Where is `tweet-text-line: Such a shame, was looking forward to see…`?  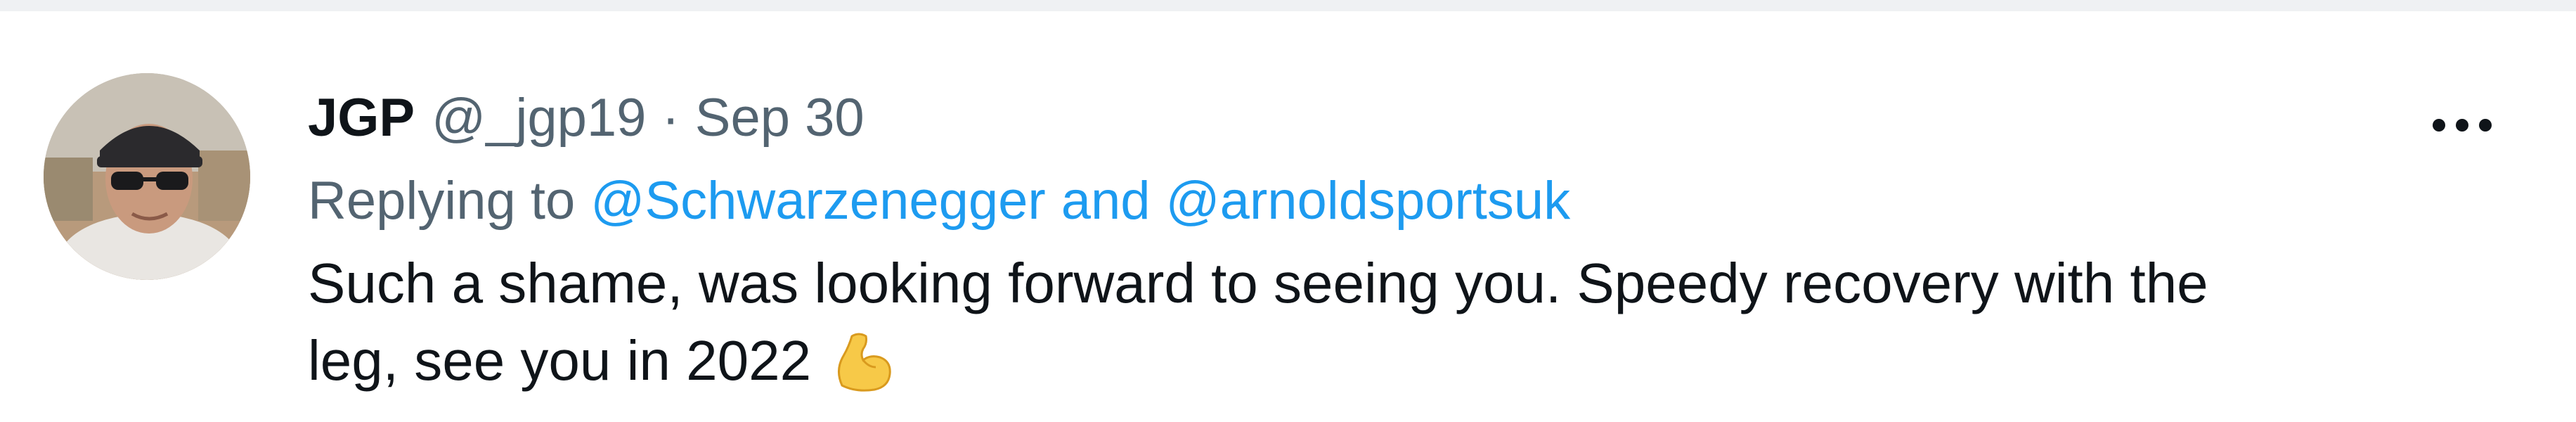
tweet-text-line: Such a shame, was looking forward to see… is located at coordinates (1258, 283).